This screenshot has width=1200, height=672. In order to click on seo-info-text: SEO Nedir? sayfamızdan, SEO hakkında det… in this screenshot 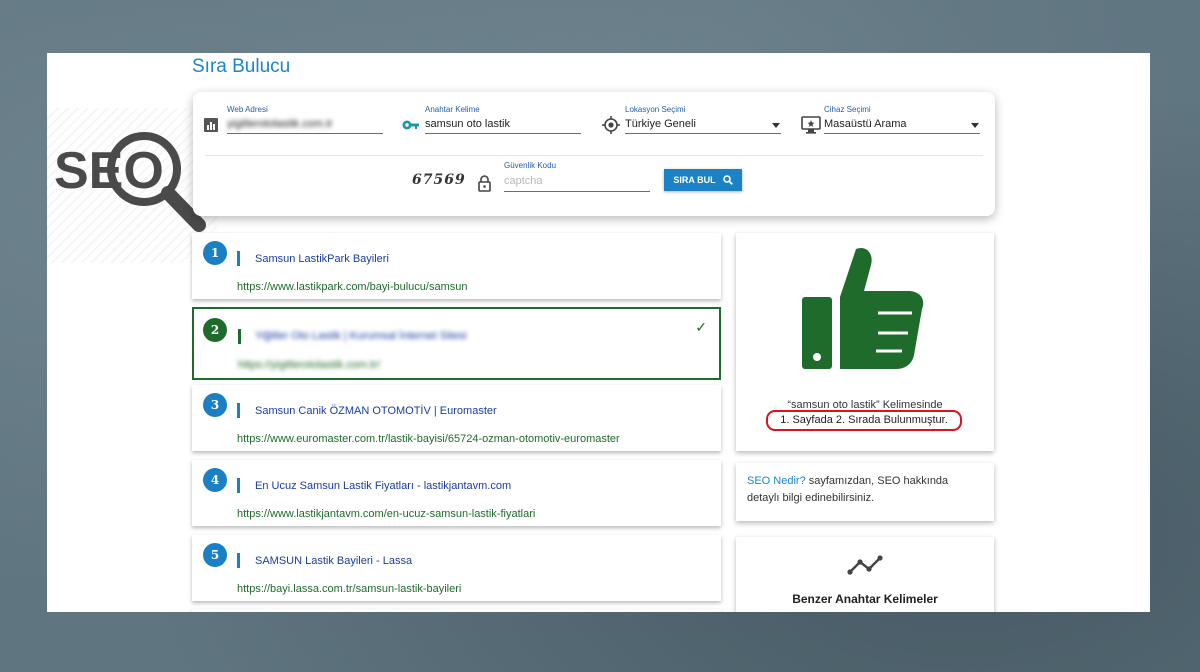, I will do `click(865, 490)`.